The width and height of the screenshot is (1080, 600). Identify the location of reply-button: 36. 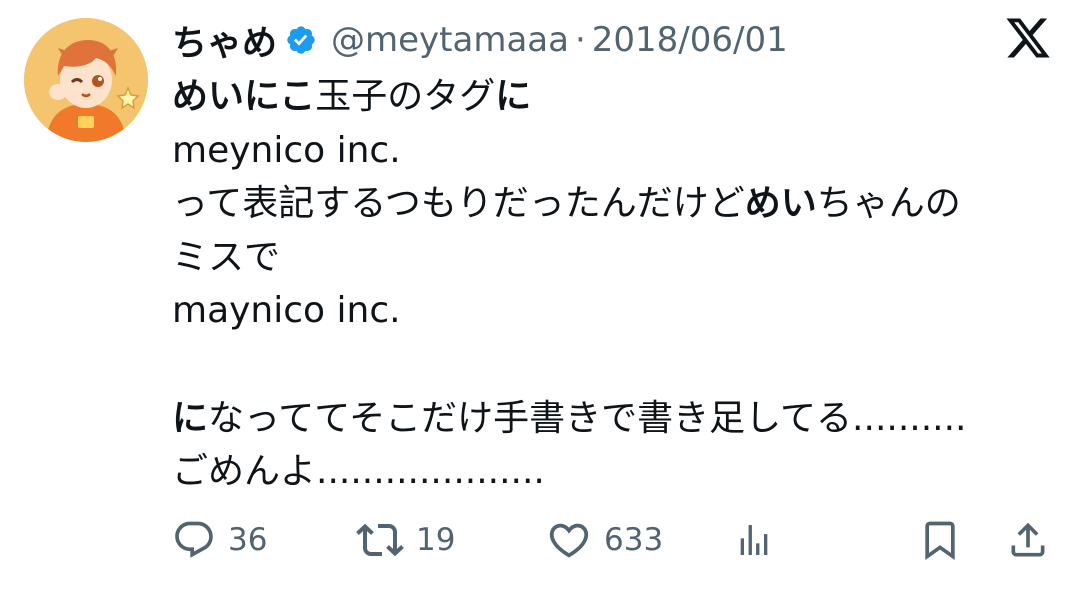
(219, 540).